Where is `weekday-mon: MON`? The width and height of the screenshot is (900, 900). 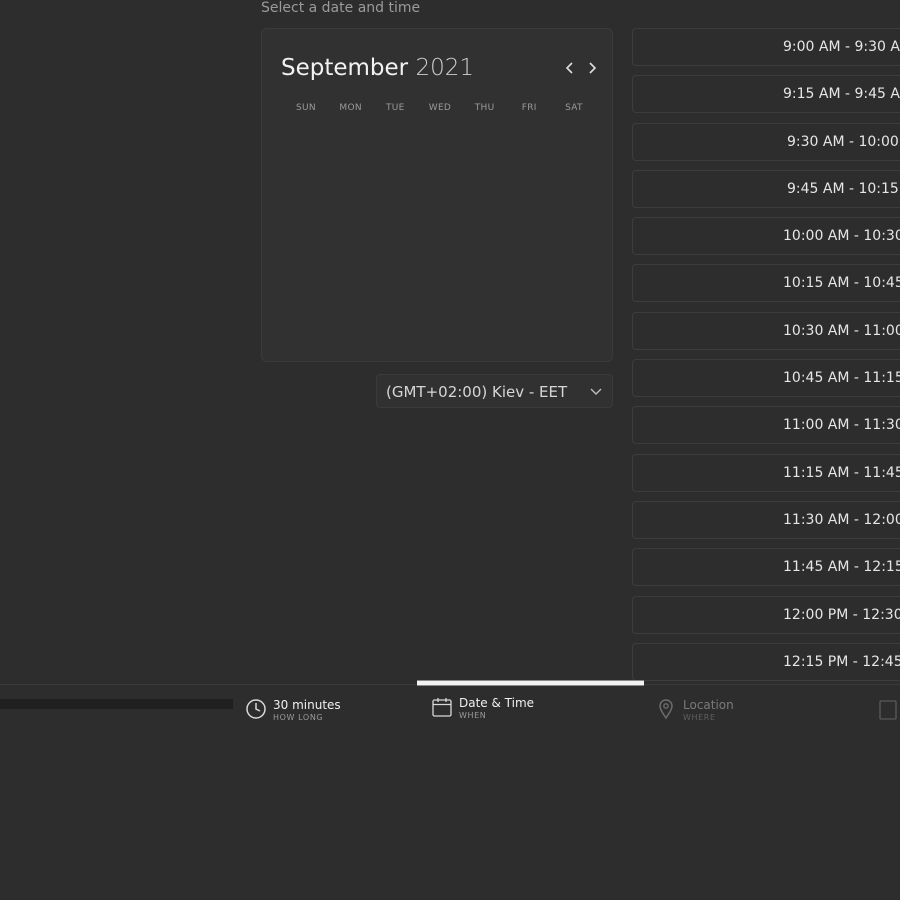
weekday-mon: MON is located at coordinates (350, 108).